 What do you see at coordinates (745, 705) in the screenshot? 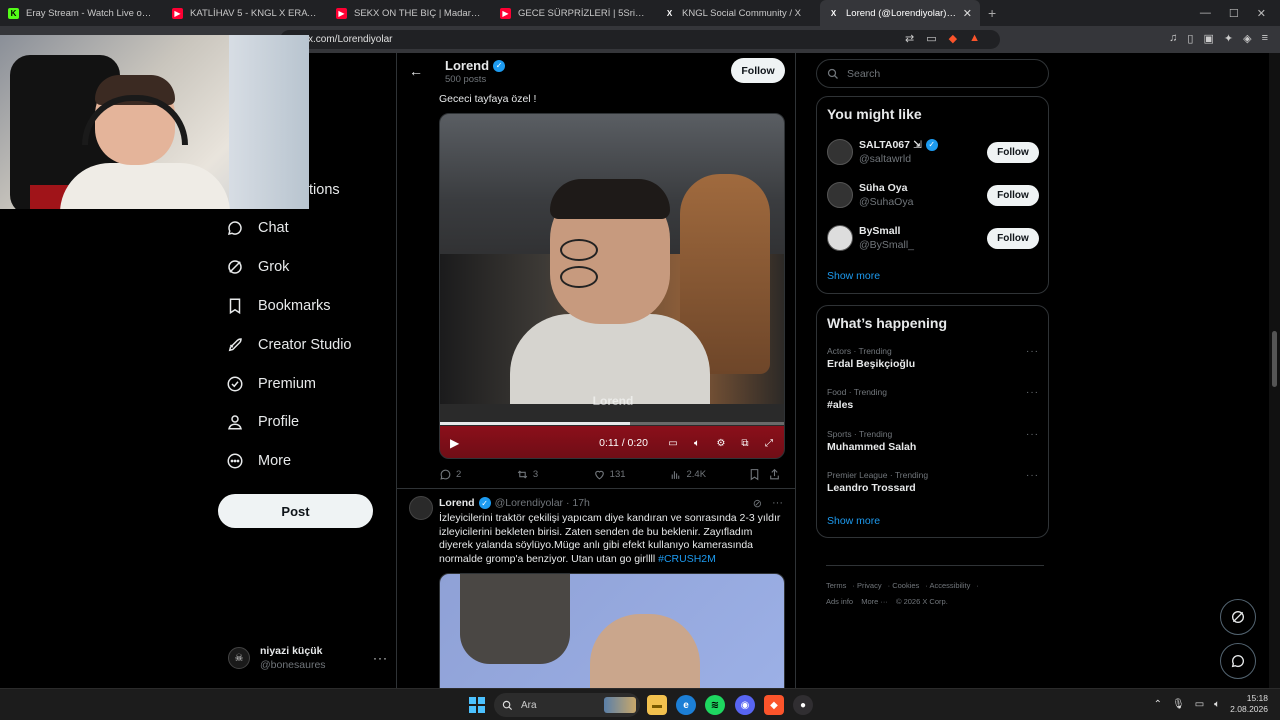
I see `discord-icon: ◉` at bounding box center [745, 705].